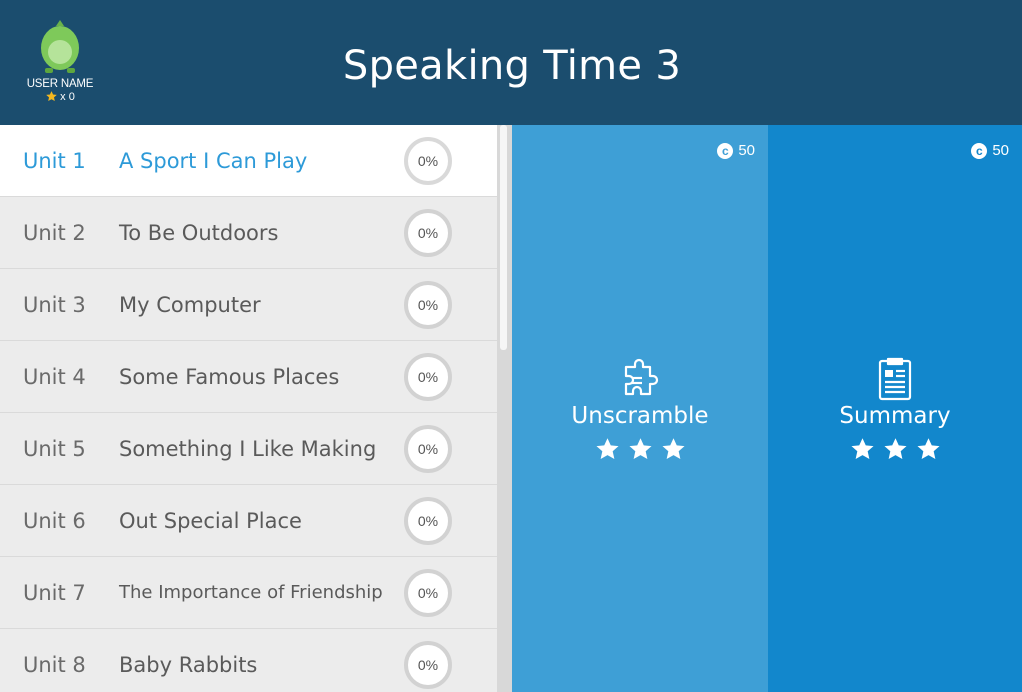 Image resolution: width=1022 pixels, height=692 pixels. What do you see at coordinates (503, 237) in the screenshot?
I see `scrollbar-thumb` at bounding box center [503, 237].